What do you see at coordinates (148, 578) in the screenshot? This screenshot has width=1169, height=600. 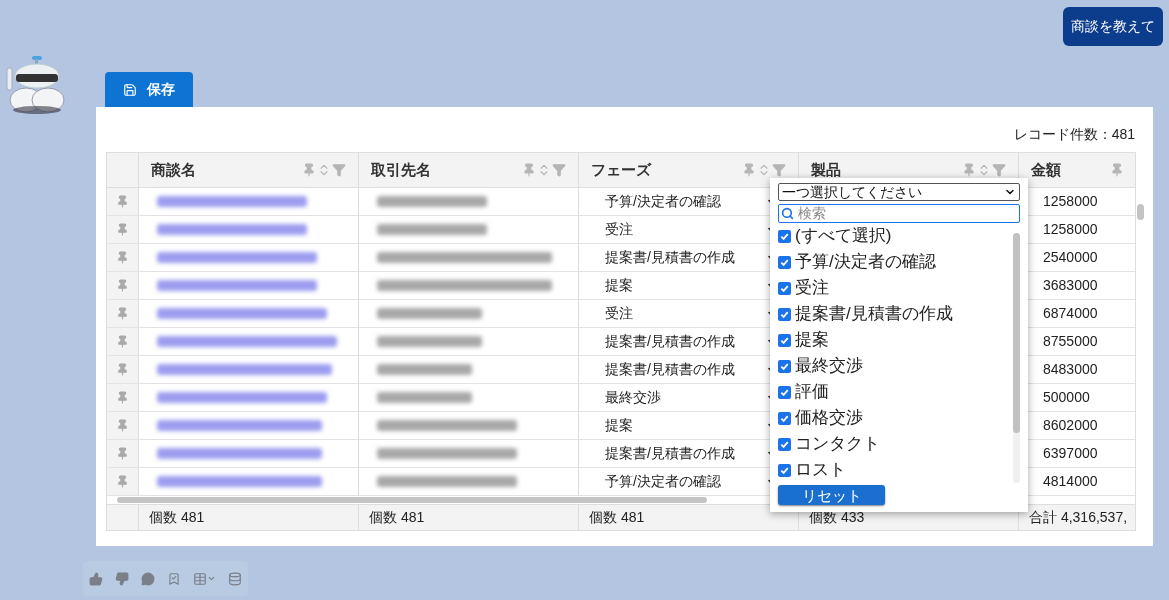 I see `chat-bubble-icon` at bounding box center [148, 578].